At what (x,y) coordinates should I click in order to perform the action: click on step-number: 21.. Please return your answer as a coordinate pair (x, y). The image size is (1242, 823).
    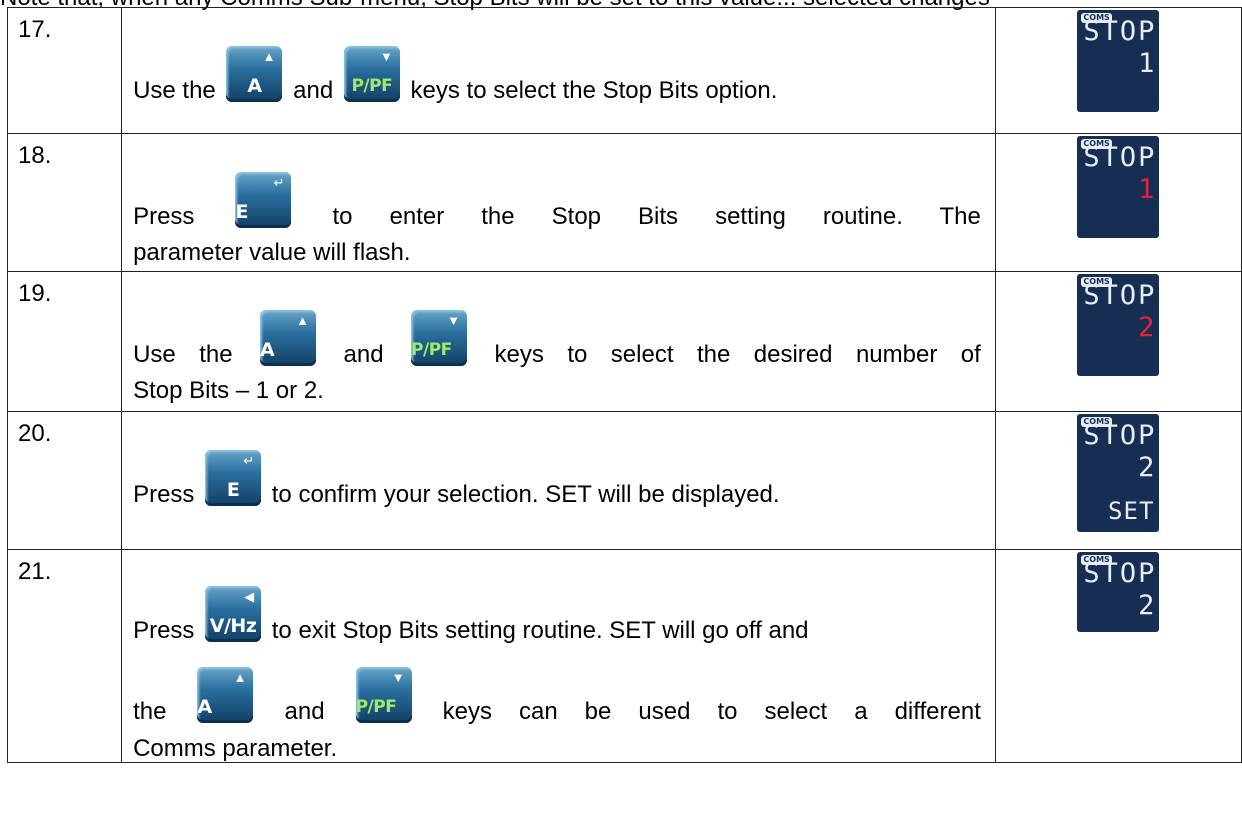
    Looking at the image, I should click on (64, 656).